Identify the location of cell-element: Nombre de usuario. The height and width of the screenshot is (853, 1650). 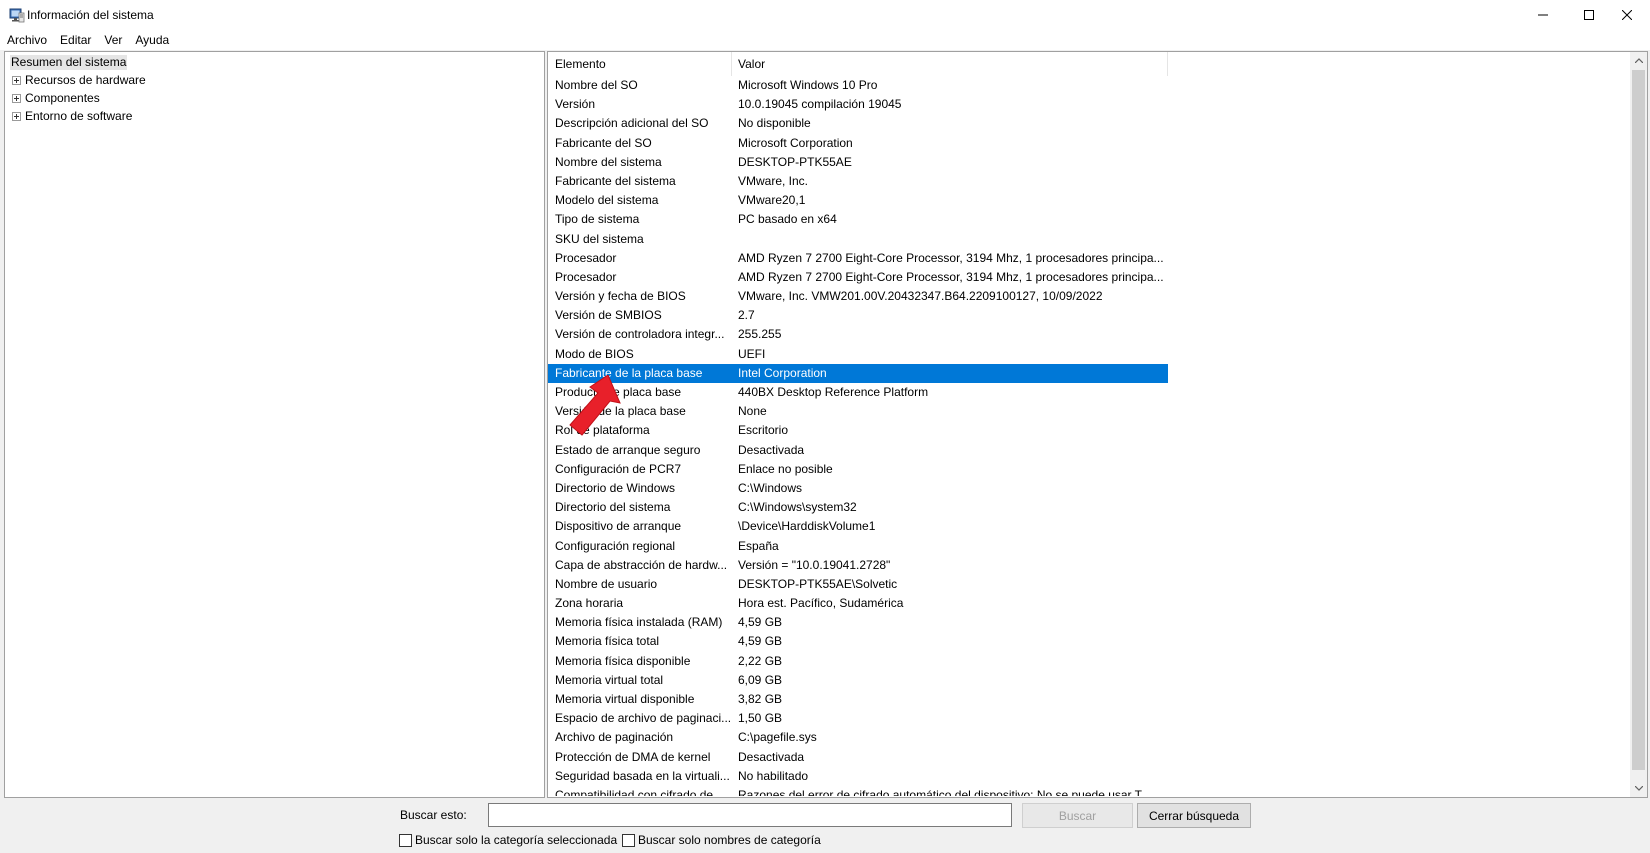
(606, 583).